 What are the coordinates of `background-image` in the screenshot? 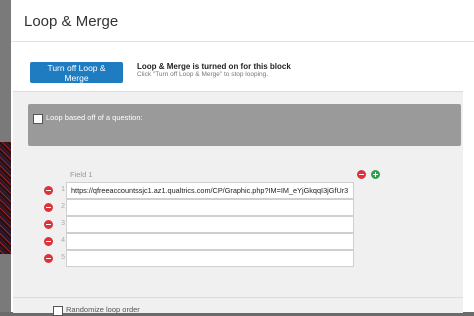 It's located at (5, 198).